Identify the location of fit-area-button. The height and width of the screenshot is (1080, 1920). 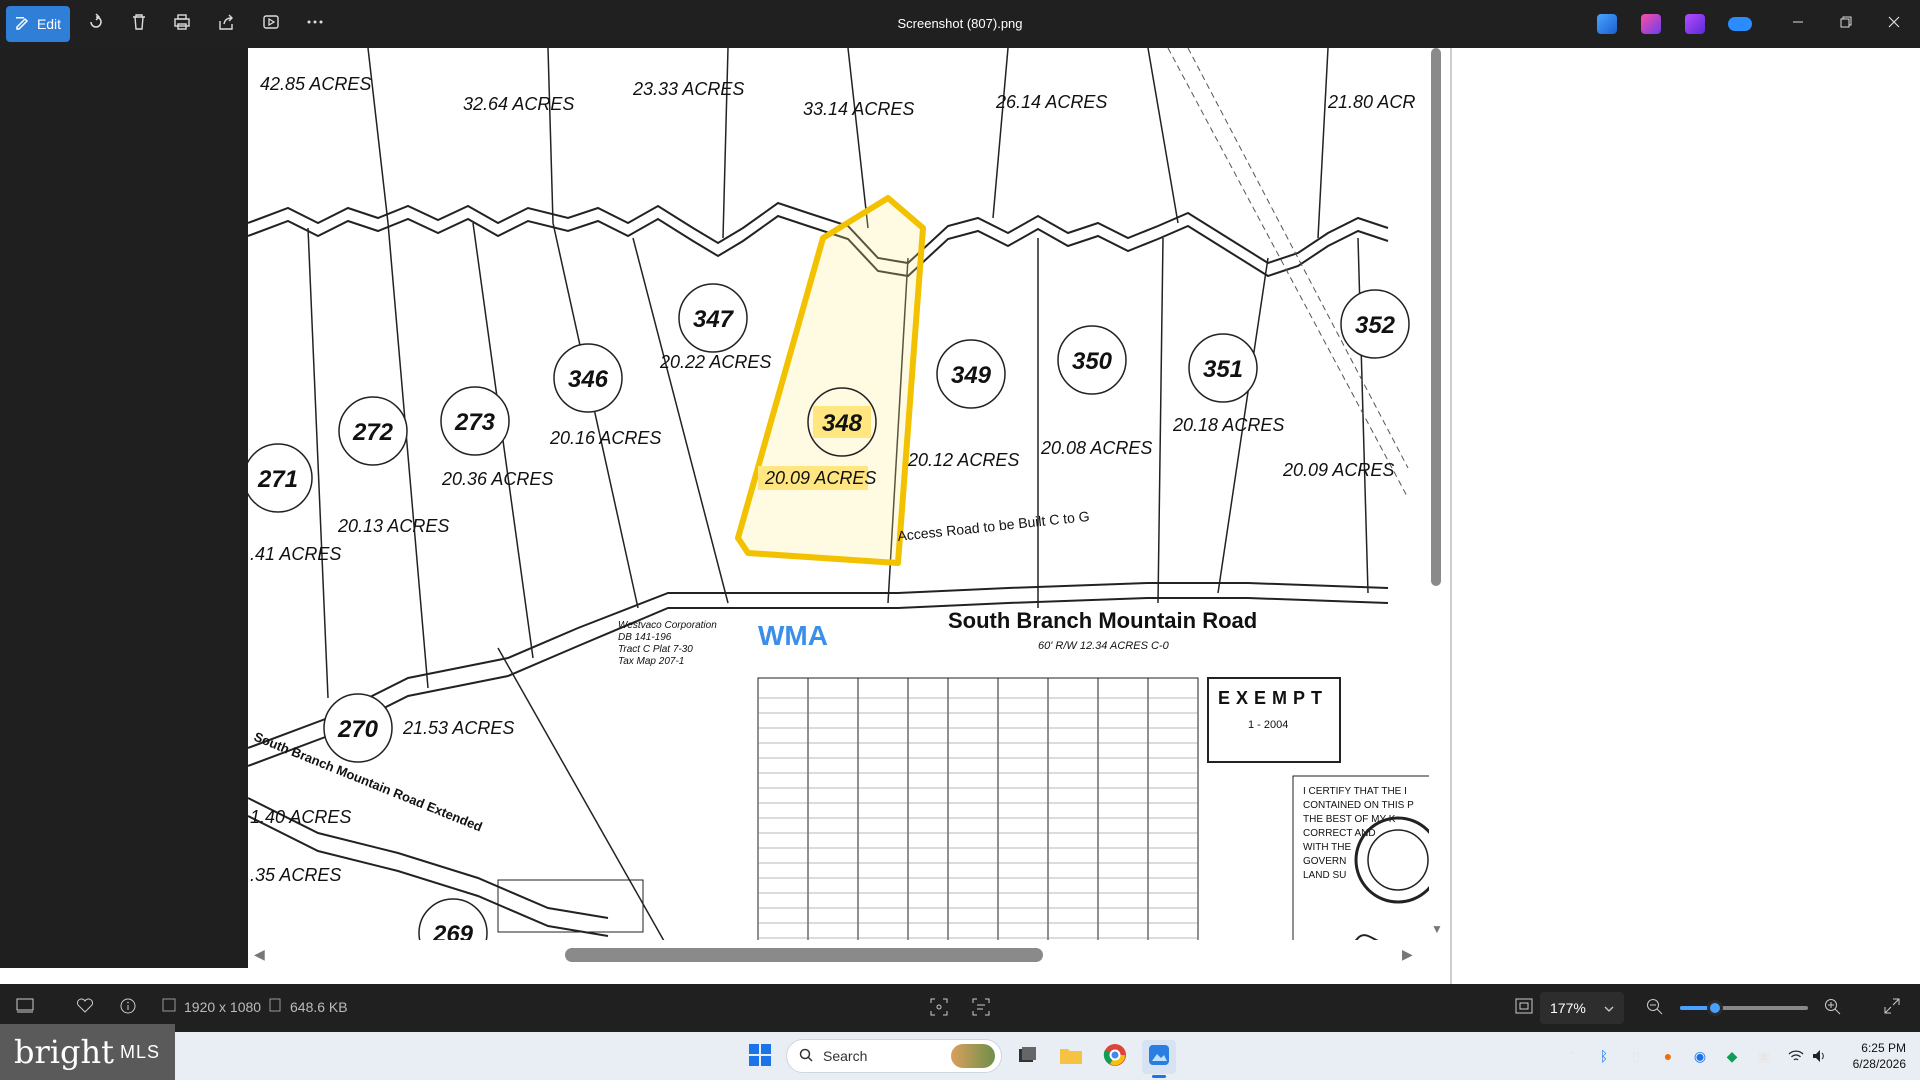
(939, 1008).